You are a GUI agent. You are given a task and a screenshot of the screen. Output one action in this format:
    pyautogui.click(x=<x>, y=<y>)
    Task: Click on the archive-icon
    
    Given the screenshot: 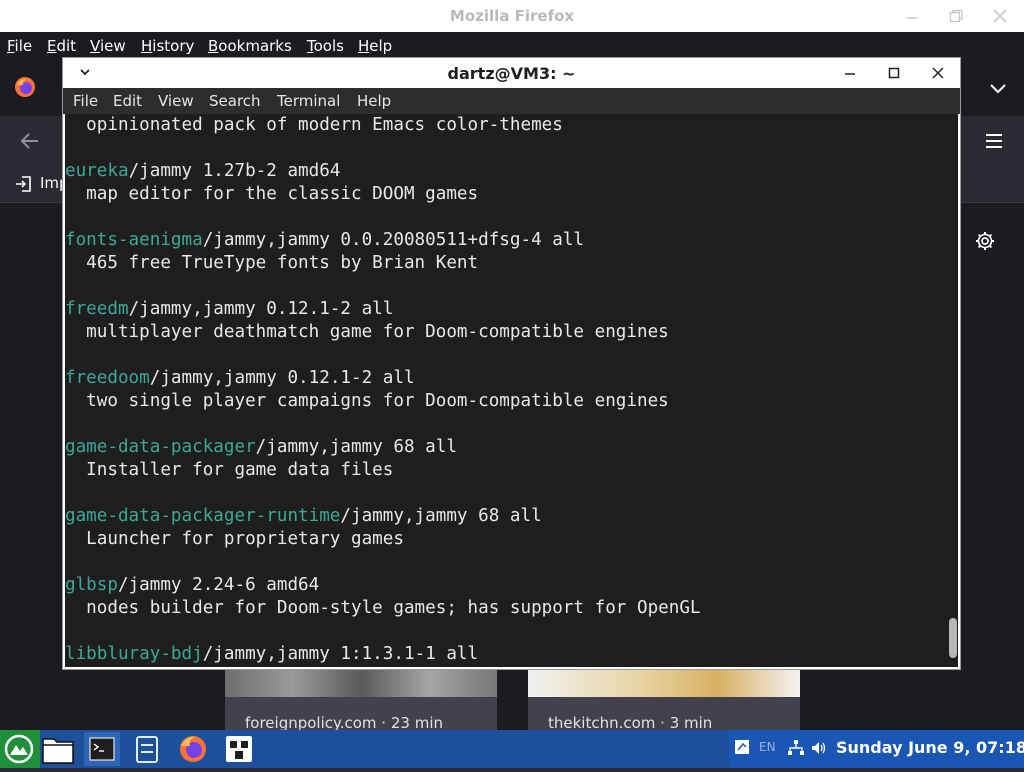 What is the action you would take?
    pyautogui.click(x=147, y=749)
    